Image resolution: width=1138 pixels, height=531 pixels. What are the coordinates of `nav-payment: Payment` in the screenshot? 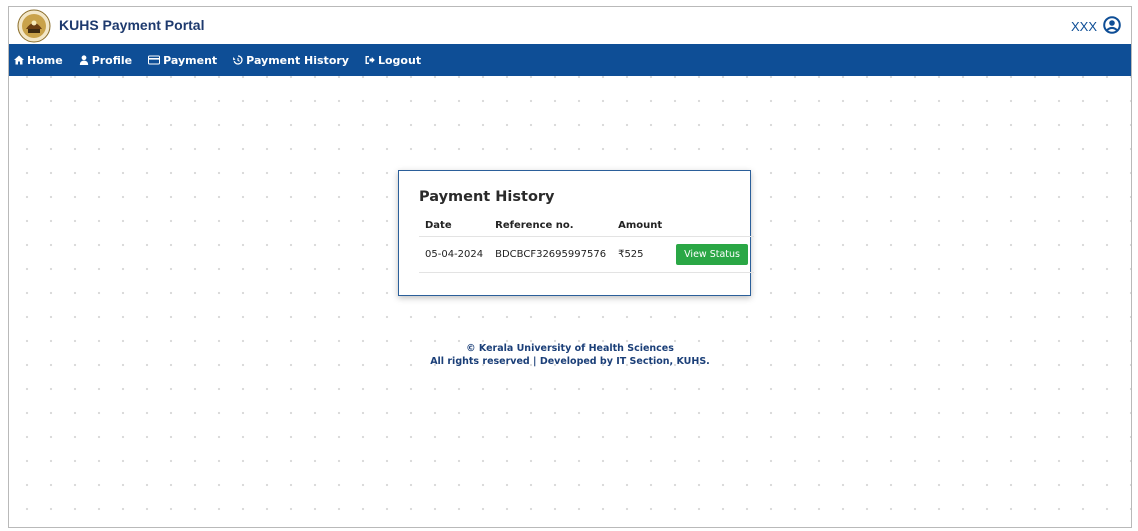 It's located at (182, 60).